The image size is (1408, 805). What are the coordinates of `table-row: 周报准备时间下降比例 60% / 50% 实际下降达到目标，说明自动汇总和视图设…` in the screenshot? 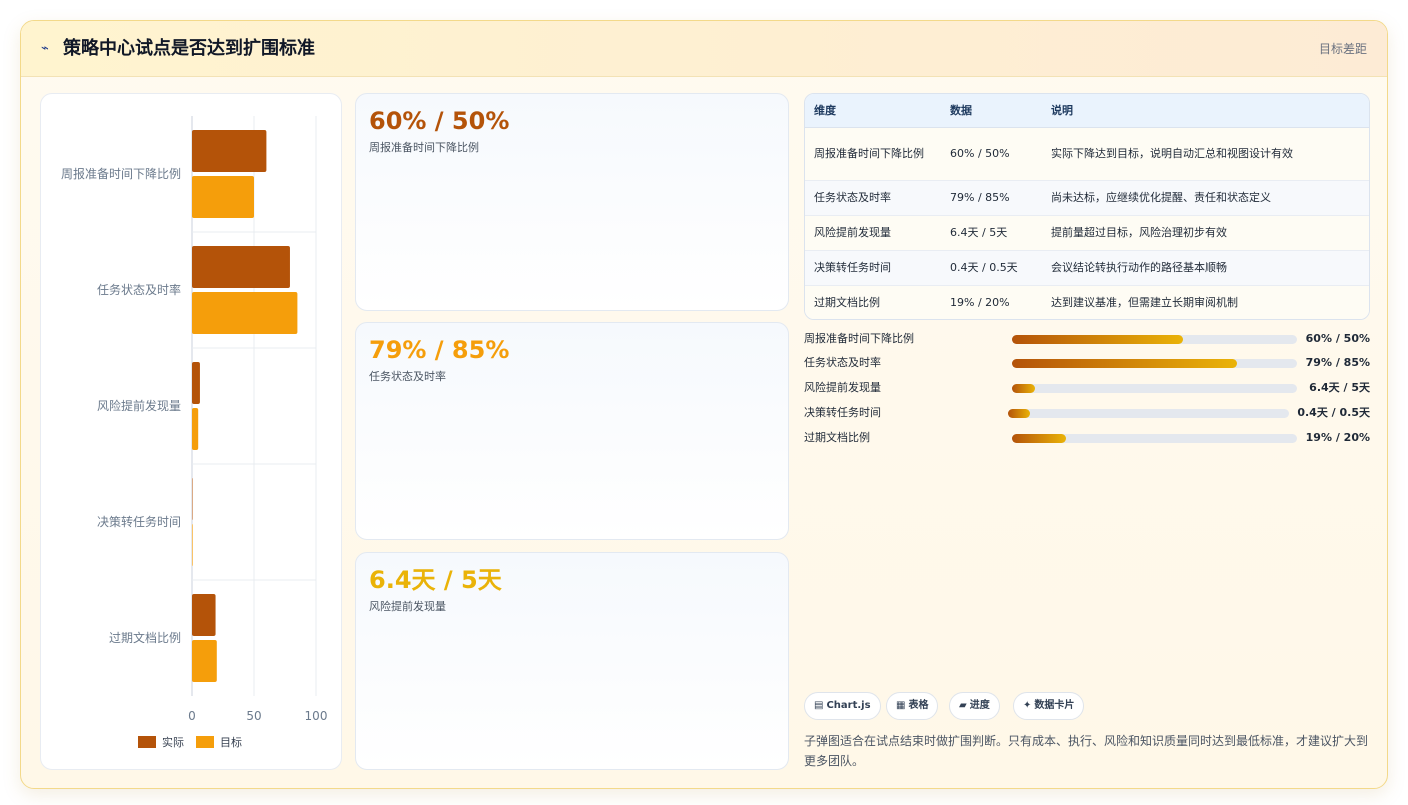 It's located at (1087, 154).